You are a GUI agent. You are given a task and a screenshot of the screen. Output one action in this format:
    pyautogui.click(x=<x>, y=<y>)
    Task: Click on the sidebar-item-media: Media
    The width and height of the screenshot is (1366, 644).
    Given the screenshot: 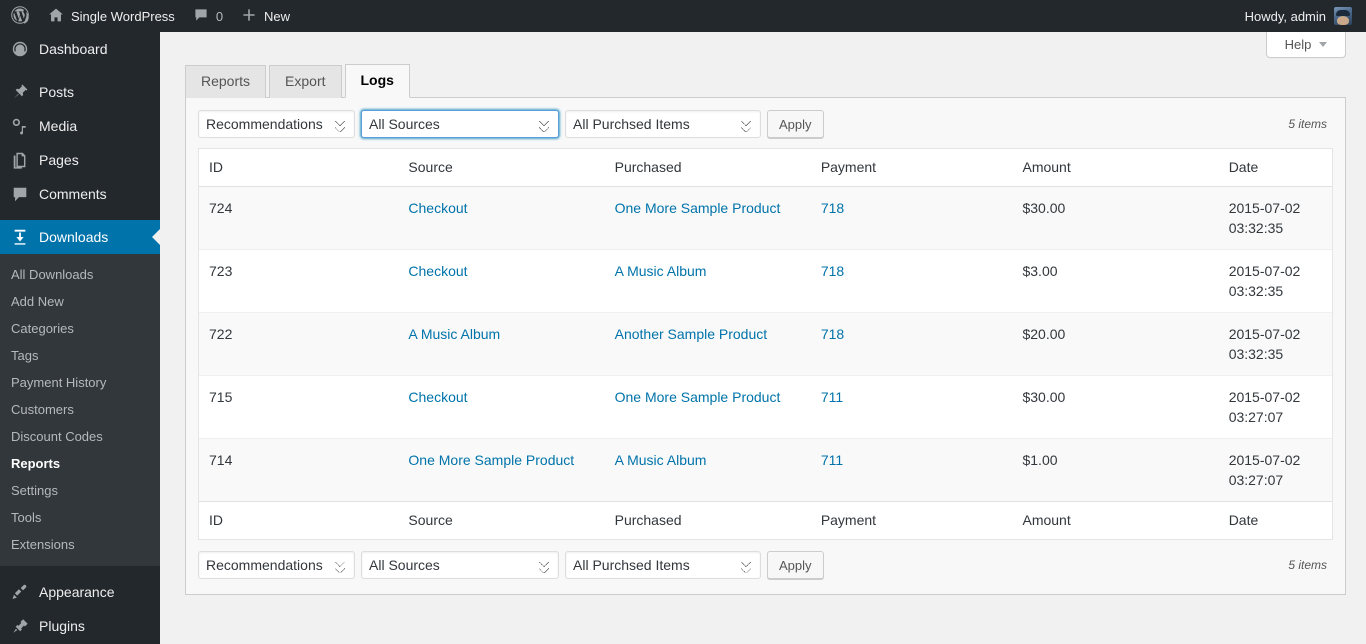 What is the action you would take?
    pyautogui.click(x=80, y=126)
    